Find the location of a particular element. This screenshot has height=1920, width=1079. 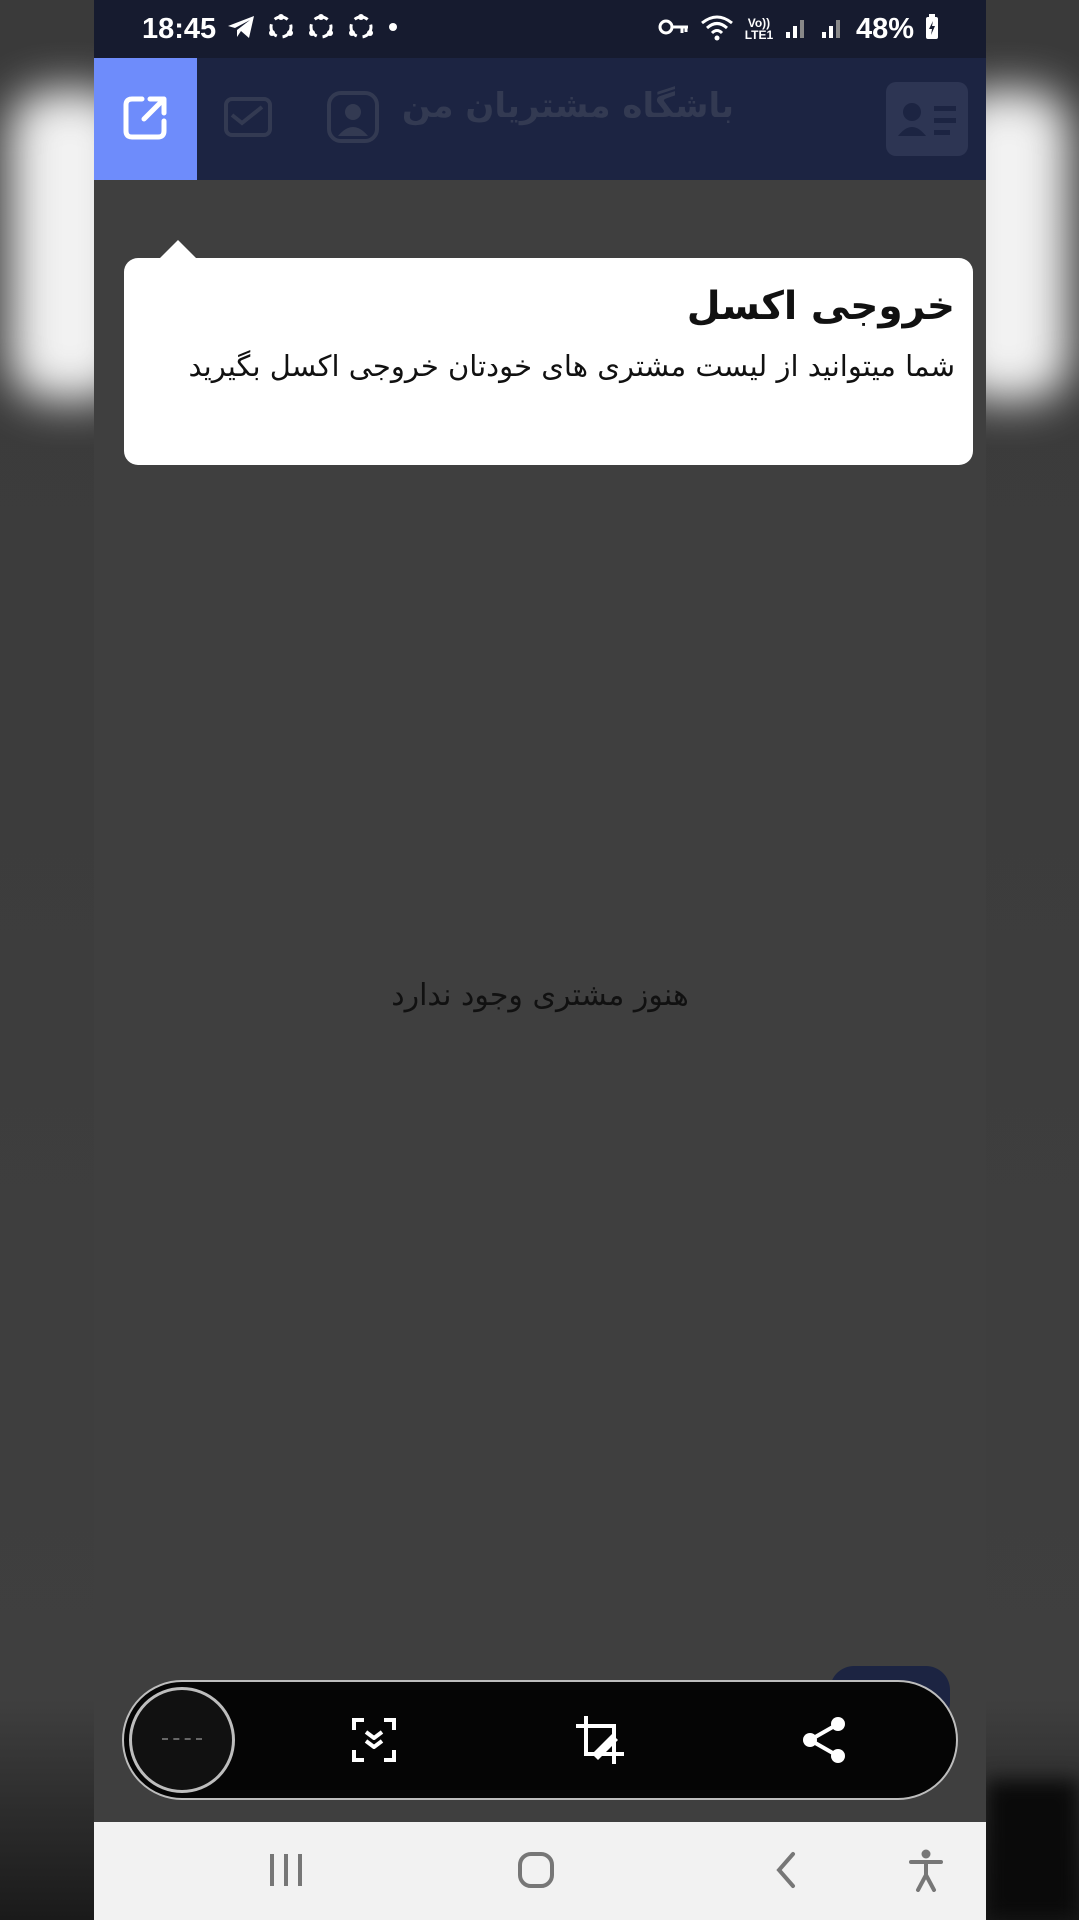

thumbnail-content is located at coordinates (182, 1740).